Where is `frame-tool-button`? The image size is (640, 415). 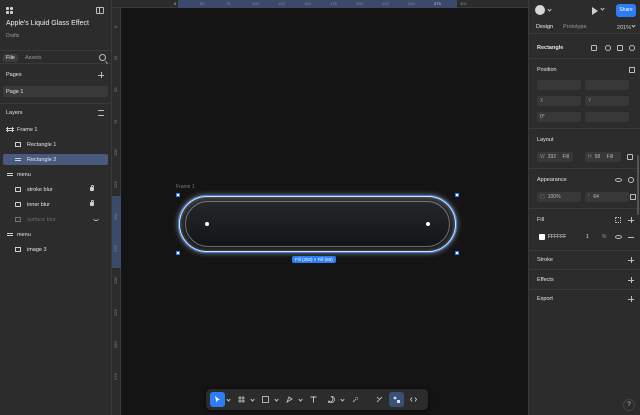
frame-tool-button is located at coordinates (241, 399).